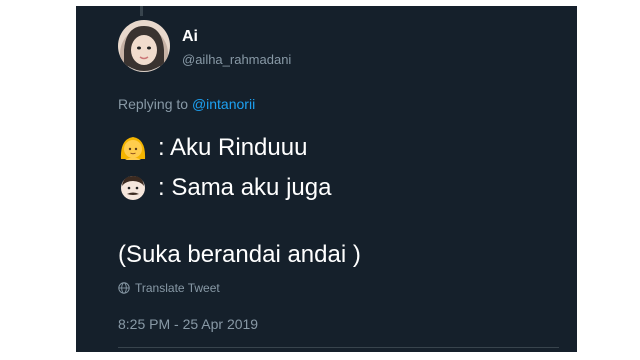  Describe the element at coordinates (188, 324) in the screenshot. I see `tweet-timestamp: 8:25 PM - 25 Apr 2019` at that location.